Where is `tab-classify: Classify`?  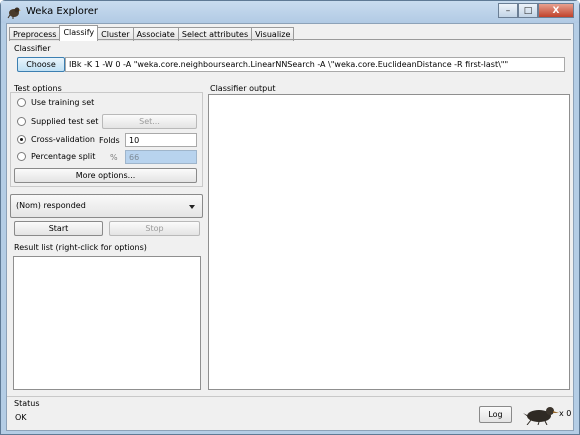
tab-classify: Classify is located at coordinates (79, 33).